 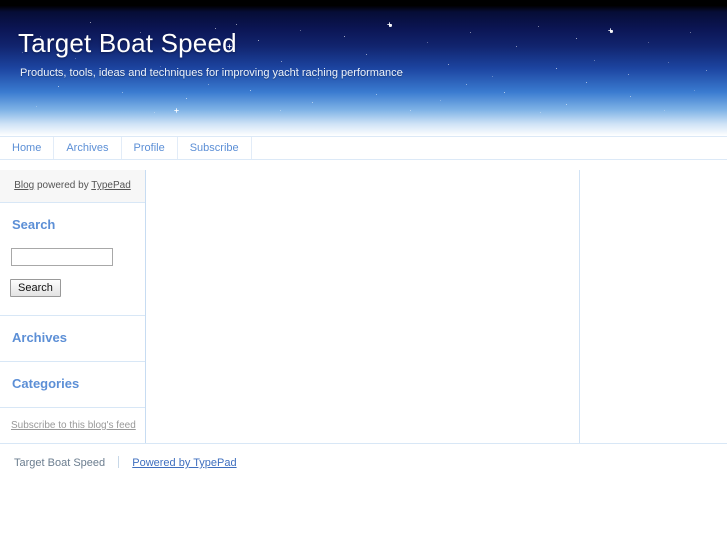 I want to click on sidebar-module-feed: Subscribe to this blog's feed, so click(x=72, y=426).